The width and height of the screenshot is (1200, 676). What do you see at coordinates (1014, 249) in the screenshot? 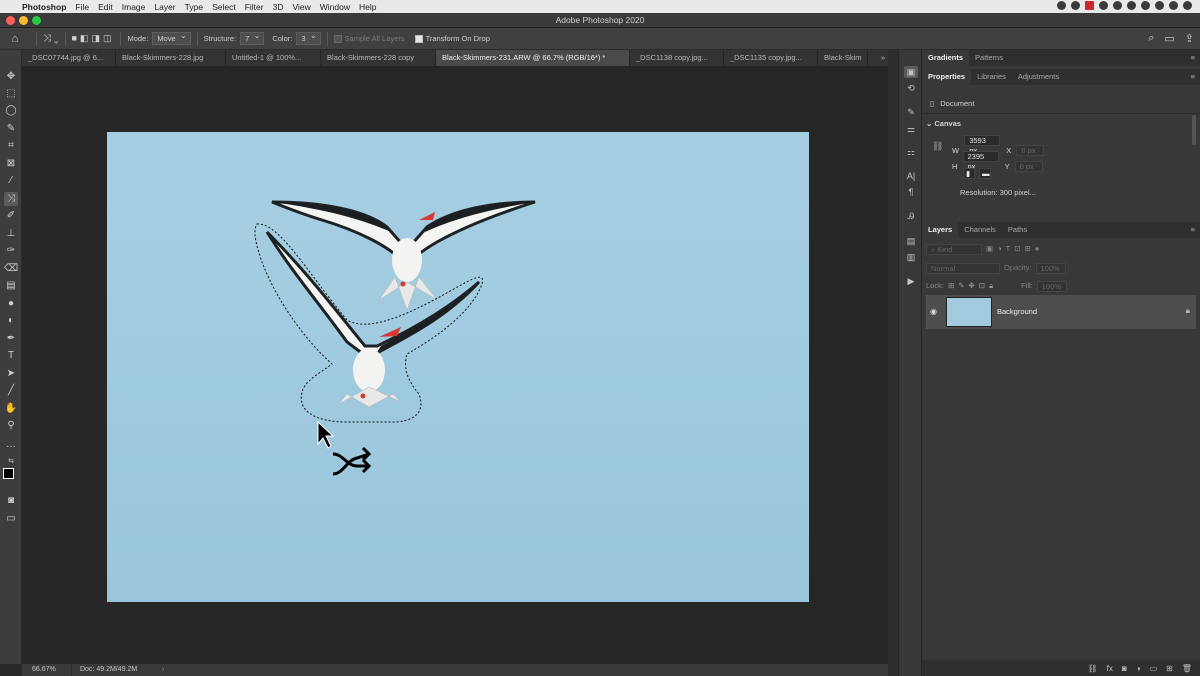
I see `filter-icons: ▣◑T⊡⊞●` at bounding box center [1014, 249].